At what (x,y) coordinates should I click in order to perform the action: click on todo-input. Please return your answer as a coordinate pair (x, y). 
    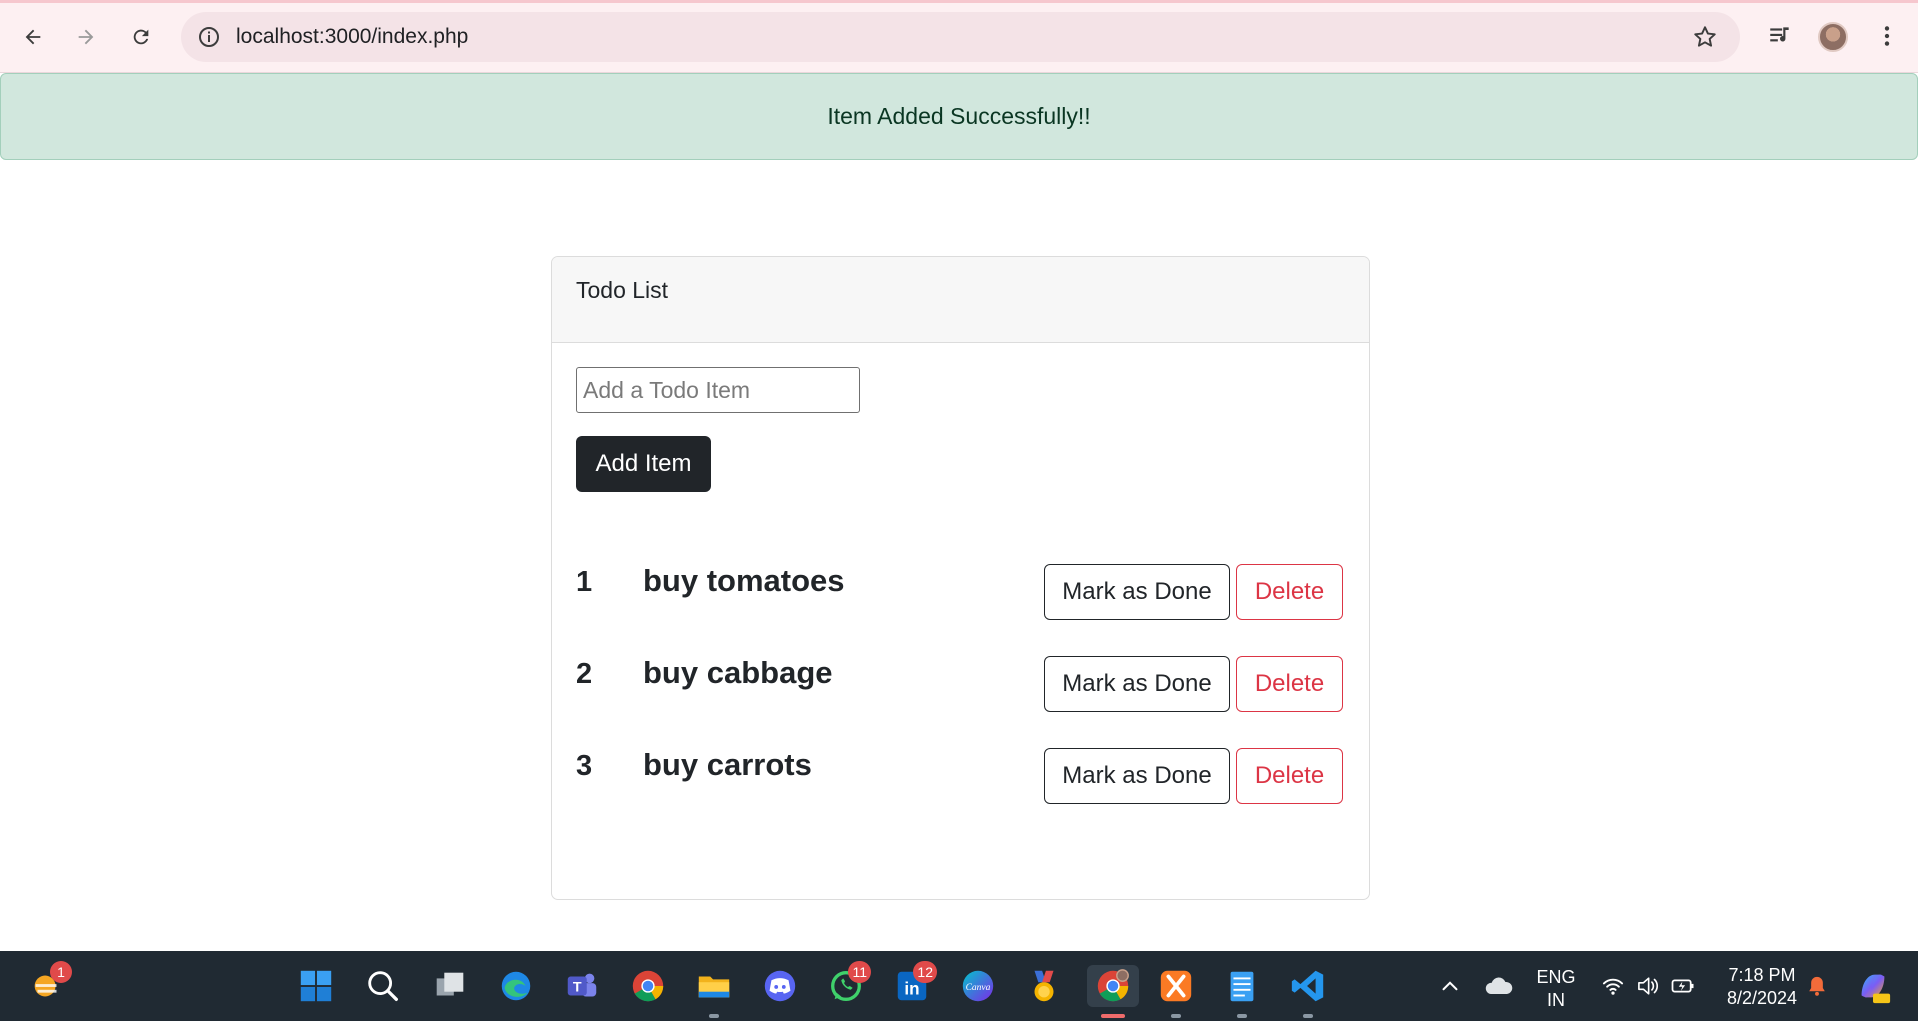
    Looking at the image, I should click on (718, 390).